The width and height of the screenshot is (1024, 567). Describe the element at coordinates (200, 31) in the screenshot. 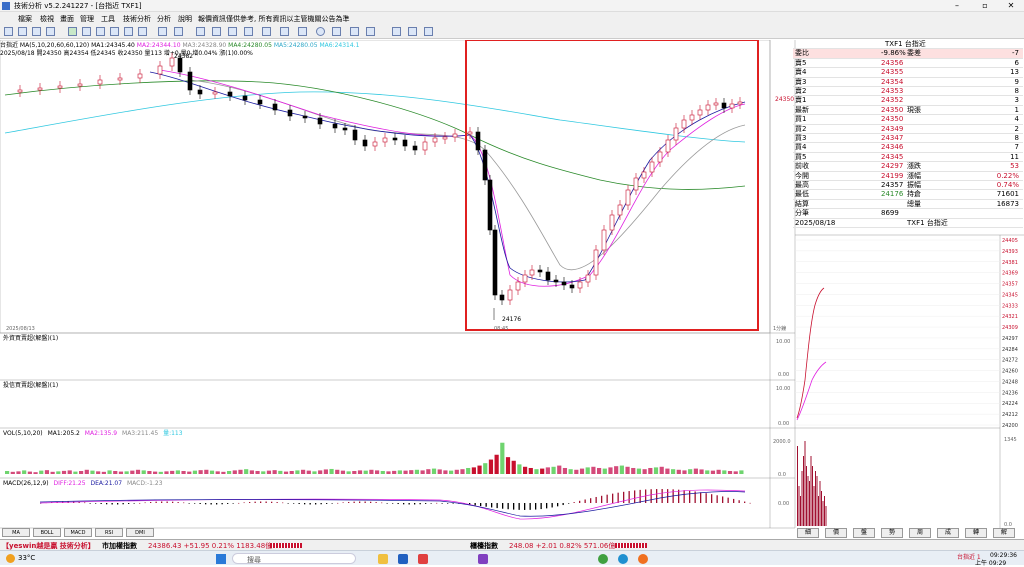

I see `toolbar-channel-icon` at that location.